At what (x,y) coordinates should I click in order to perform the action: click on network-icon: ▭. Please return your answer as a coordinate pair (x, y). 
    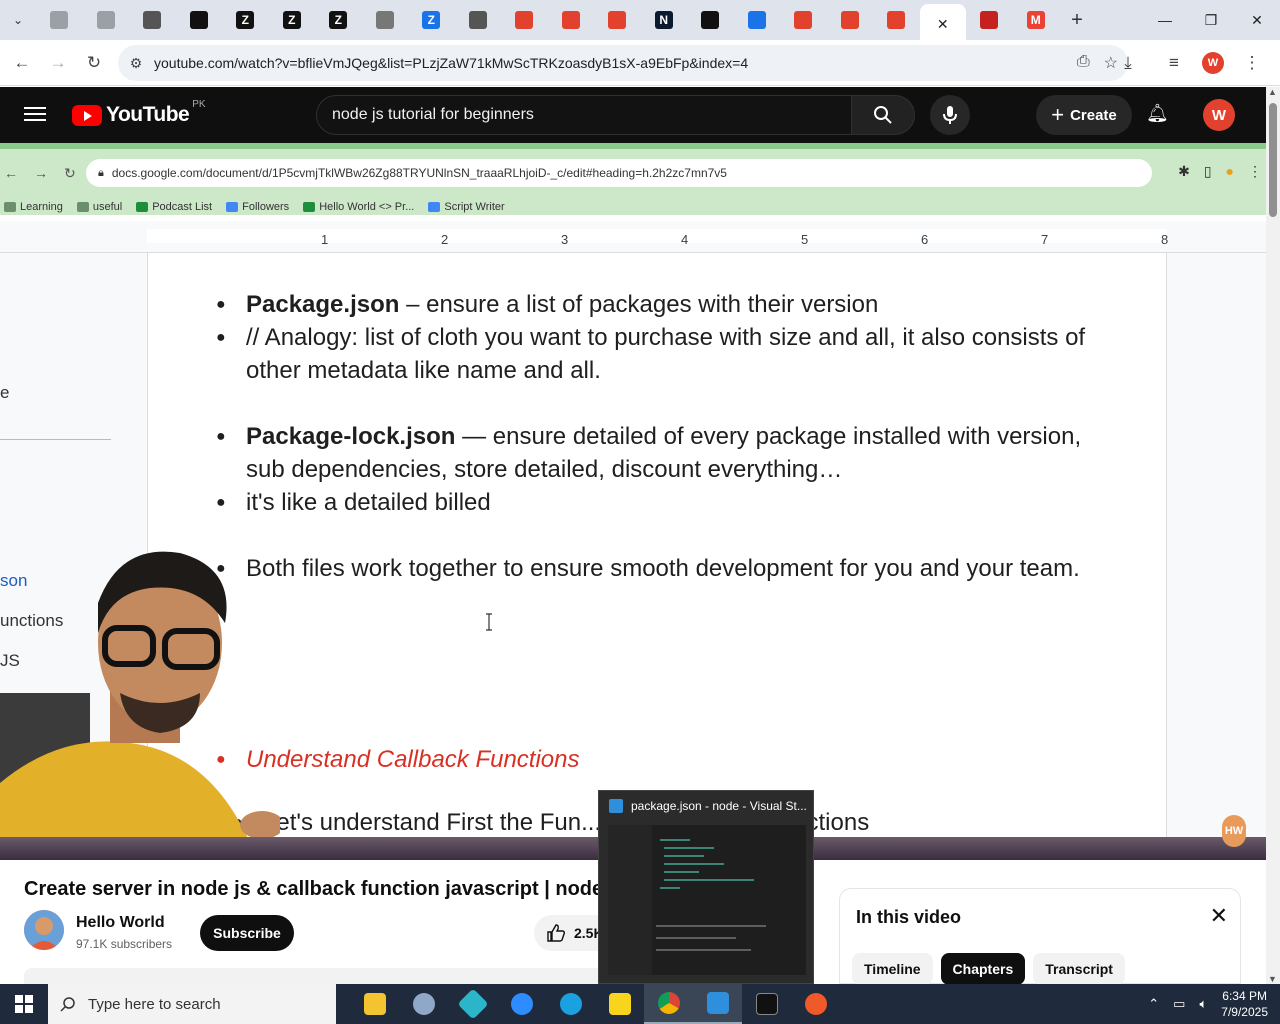
    Looking at the image, I should click on (1179, 1004).